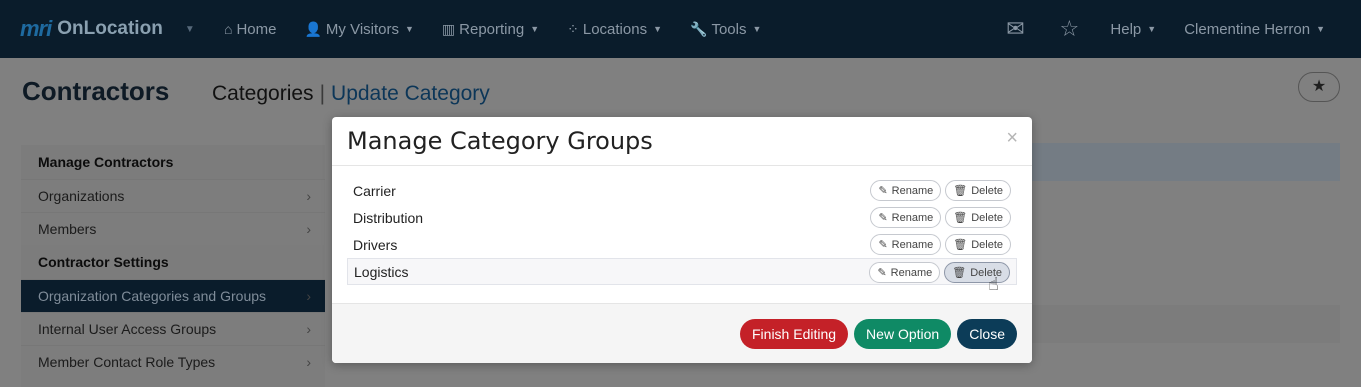  I want to click on sidebar-section-manage: Manage Contractors, so click(173, 162).